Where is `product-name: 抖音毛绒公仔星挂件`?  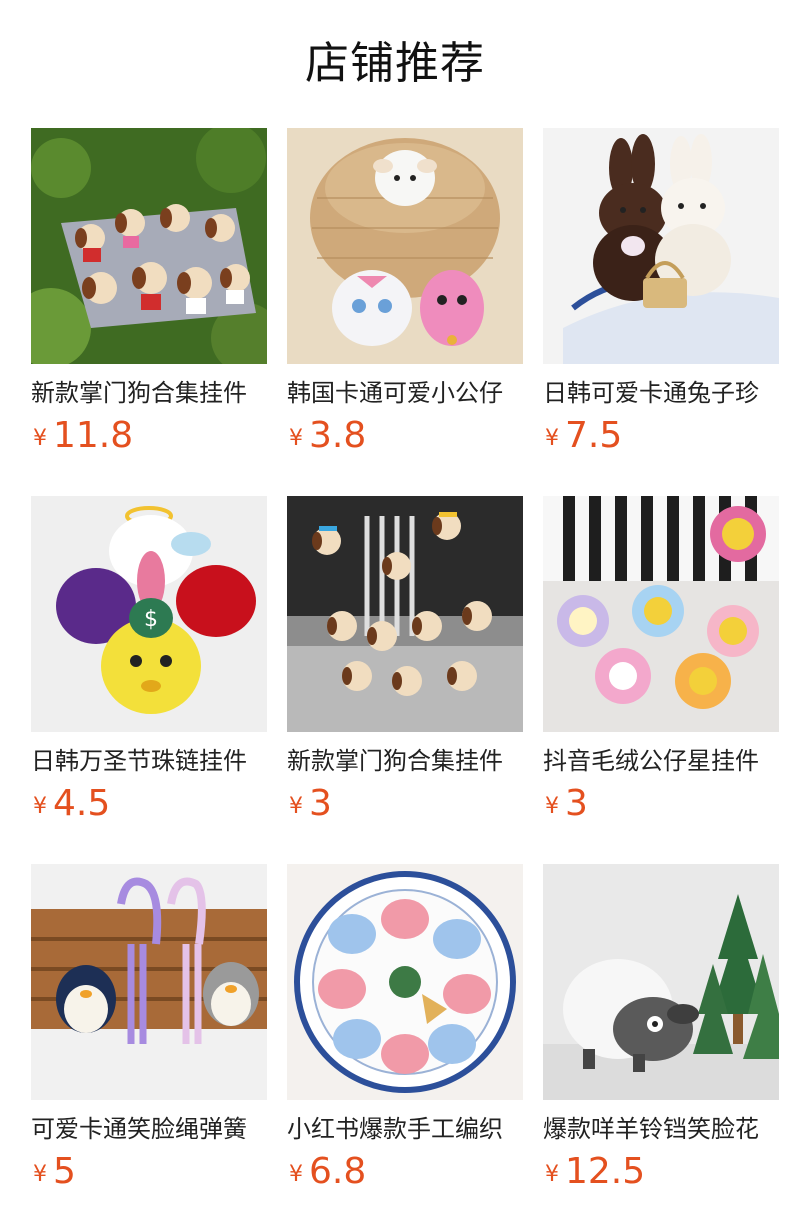 product-name: 抖音毛绒公仔星挂件 is located at coordinates (661, 761).